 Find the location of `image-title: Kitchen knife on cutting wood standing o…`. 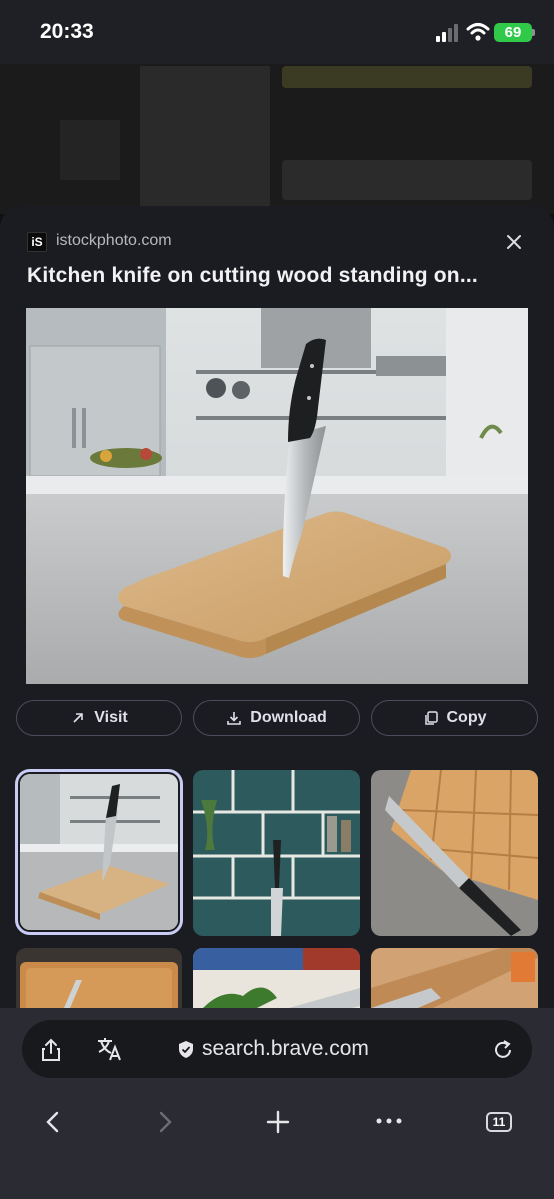

image-title: Kitchen knife on cutting wood standing o… is located at coordinates (252, 276).